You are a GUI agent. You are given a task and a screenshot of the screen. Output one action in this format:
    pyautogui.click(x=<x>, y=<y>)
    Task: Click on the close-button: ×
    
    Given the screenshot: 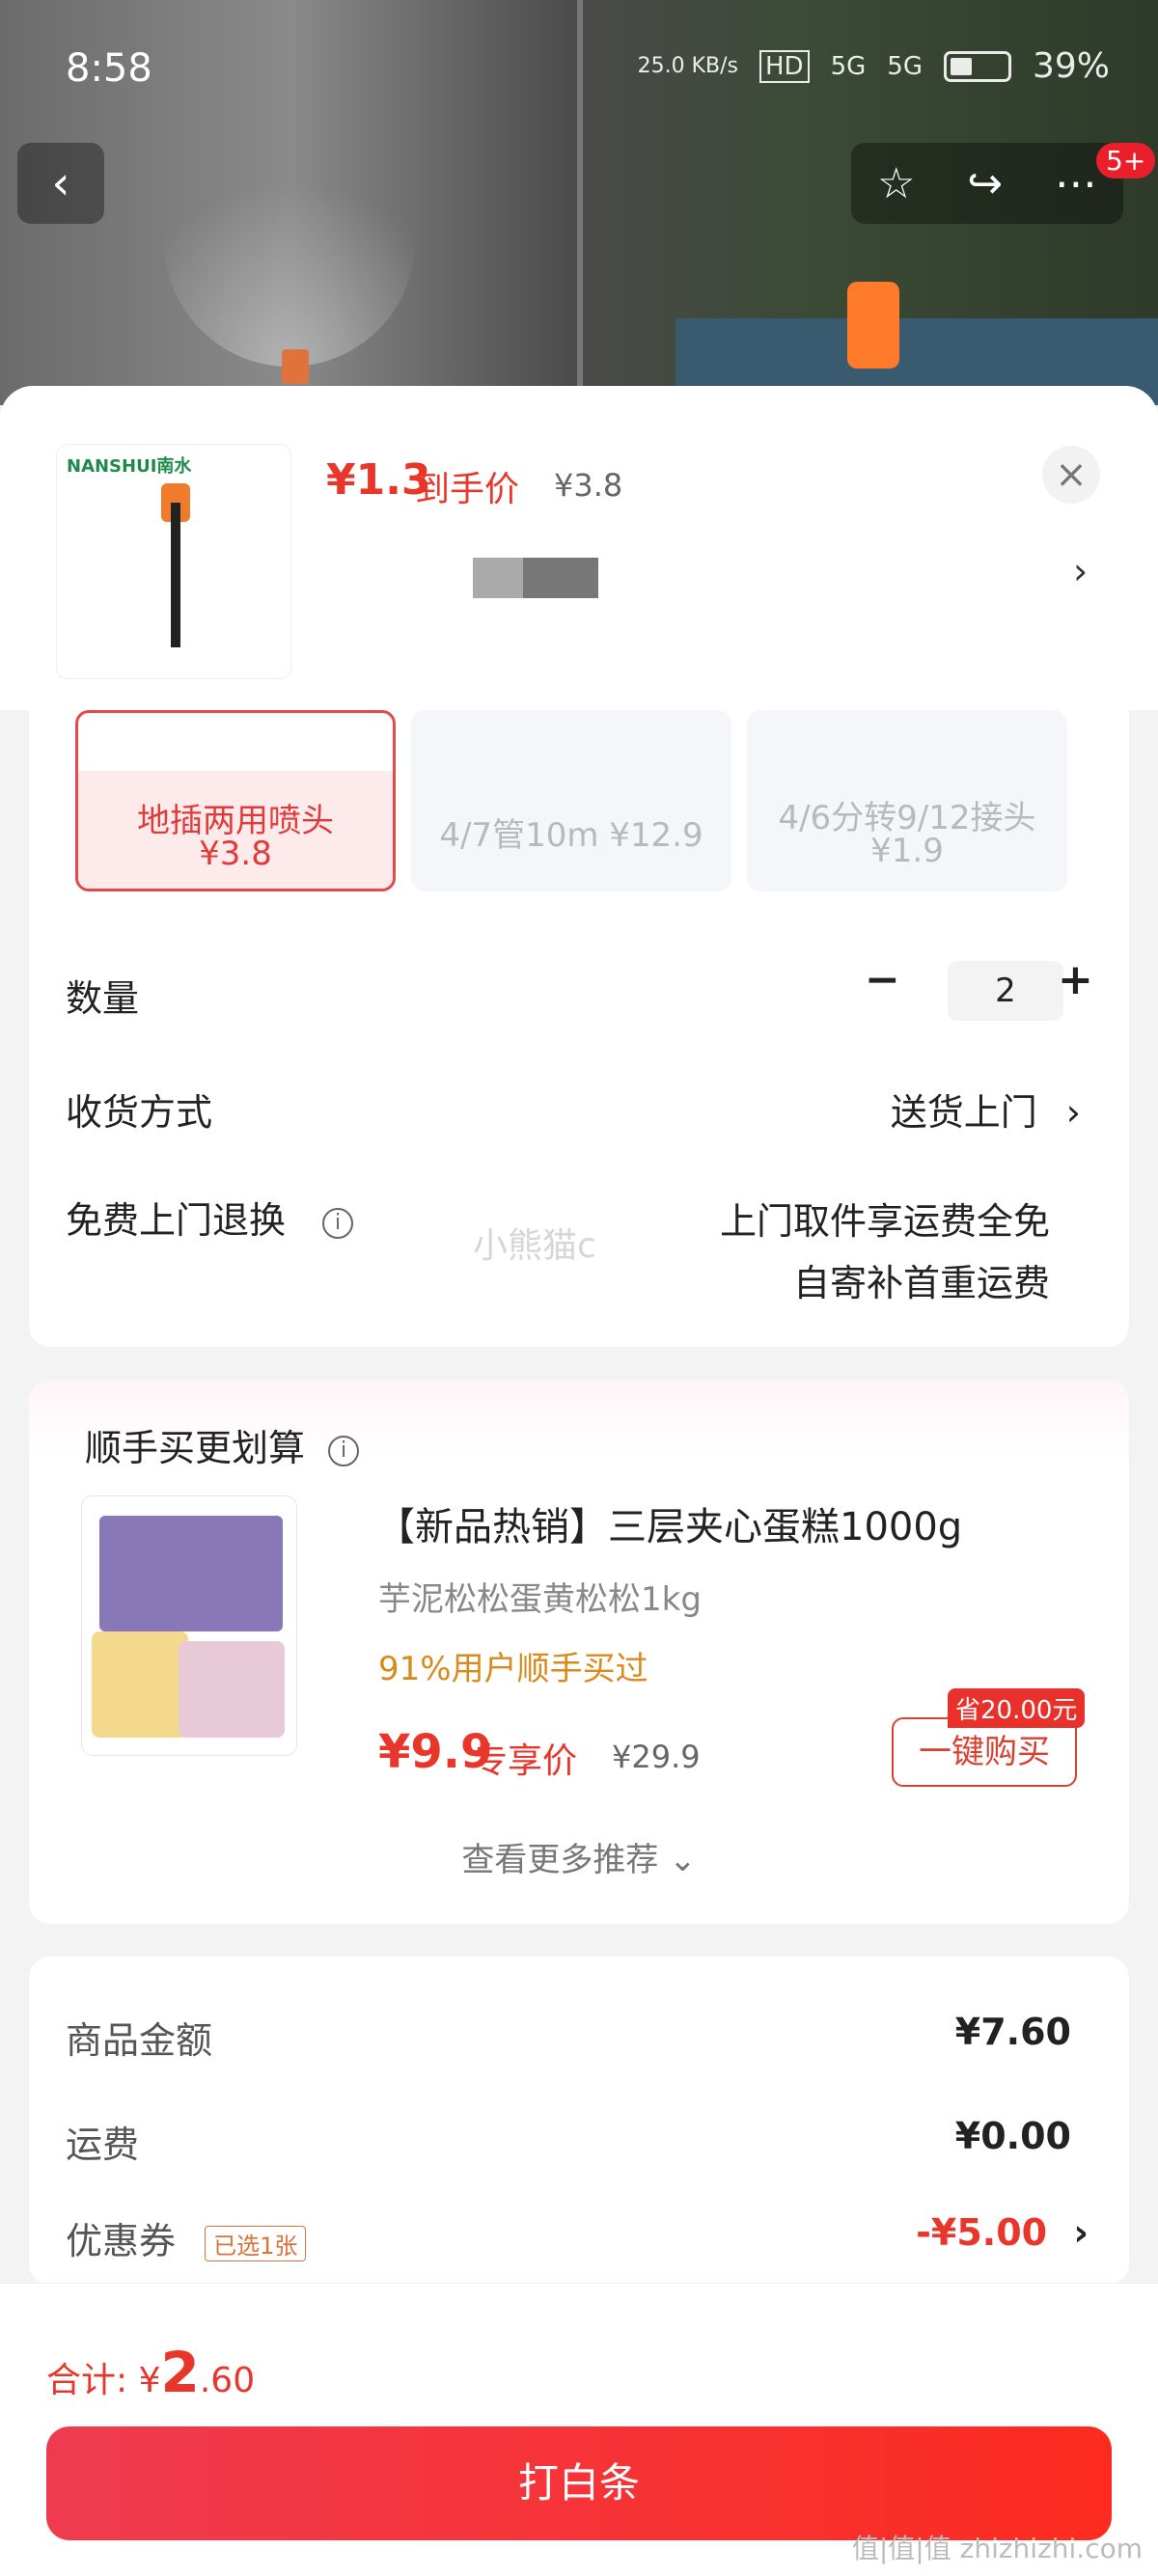 What is the action you would take?
    pyautogui.click(x=1071, y=475)
    